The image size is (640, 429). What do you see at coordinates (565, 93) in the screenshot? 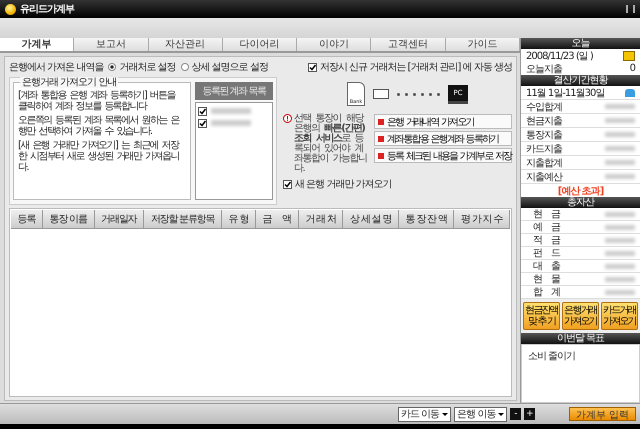
I see `date-range: 11월 1일-11월30일` at bounding box center [565, 93].